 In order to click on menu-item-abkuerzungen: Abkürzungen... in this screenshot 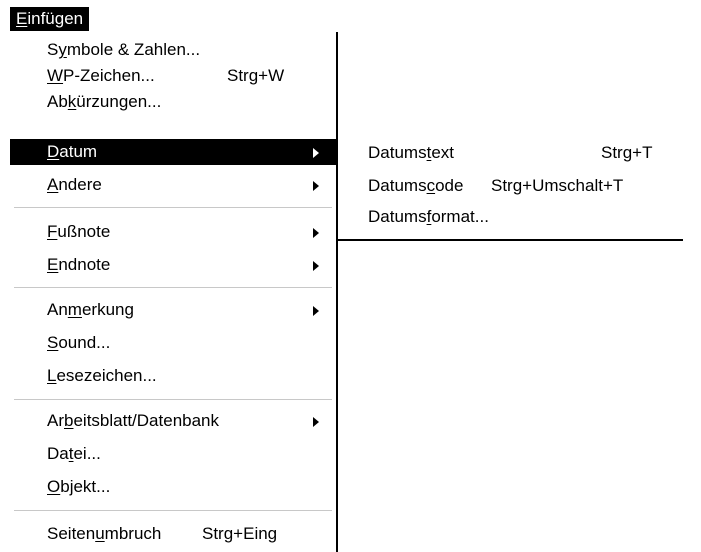, I will do `click(173, 102)`.